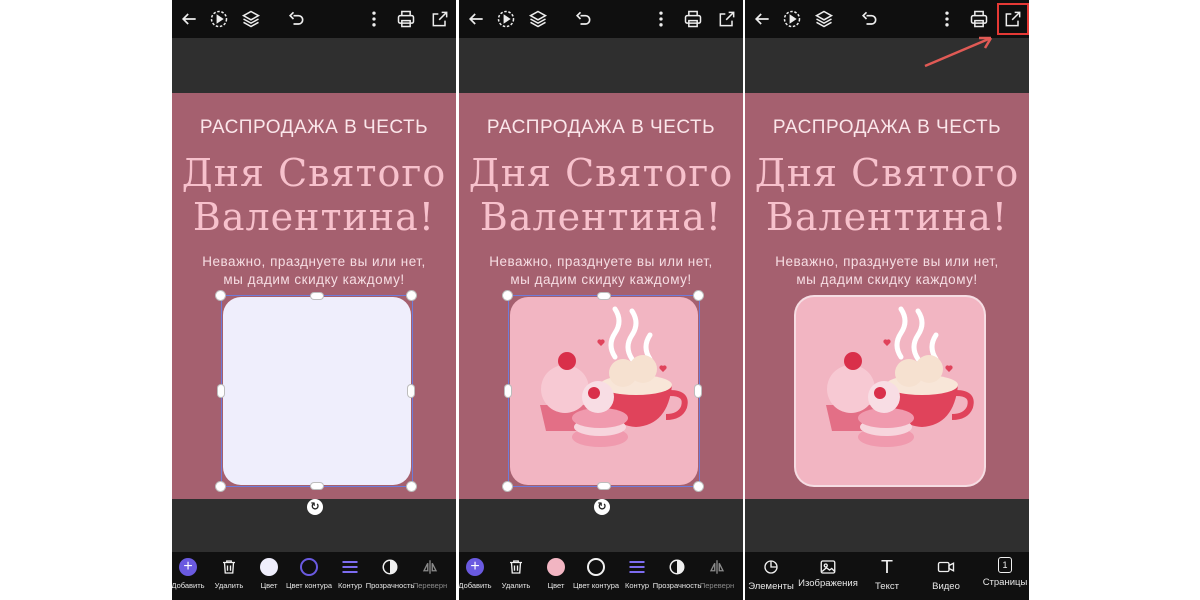  I want to click on pages-label: Страницы, so click(1005, 582).